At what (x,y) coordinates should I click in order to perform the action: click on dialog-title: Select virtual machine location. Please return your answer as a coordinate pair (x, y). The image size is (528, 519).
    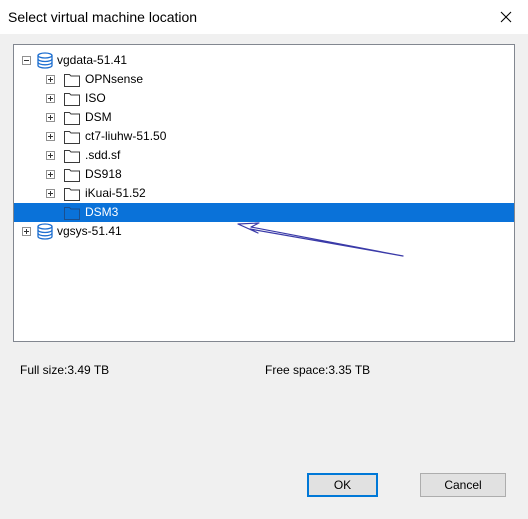
    Looking at the image, I should click on (103, 17).